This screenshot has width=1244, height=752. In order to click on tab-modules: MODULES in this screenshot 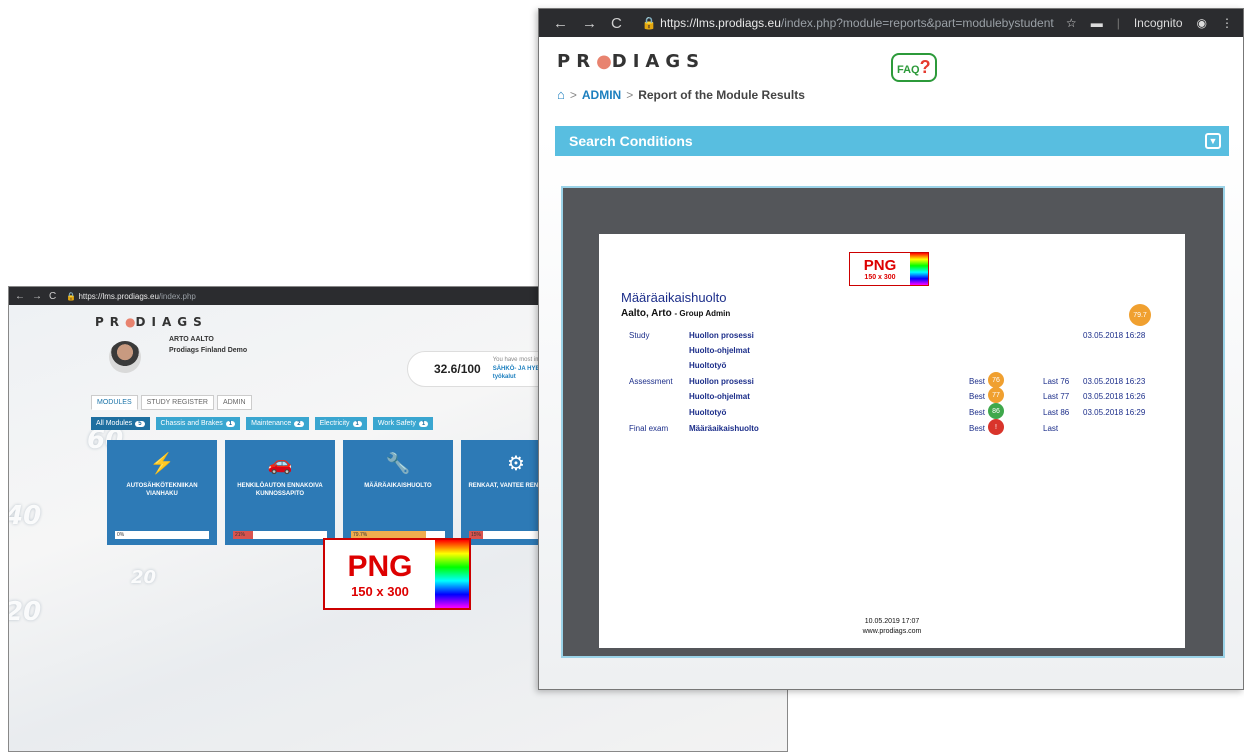, I will do `click(114, 402)`.